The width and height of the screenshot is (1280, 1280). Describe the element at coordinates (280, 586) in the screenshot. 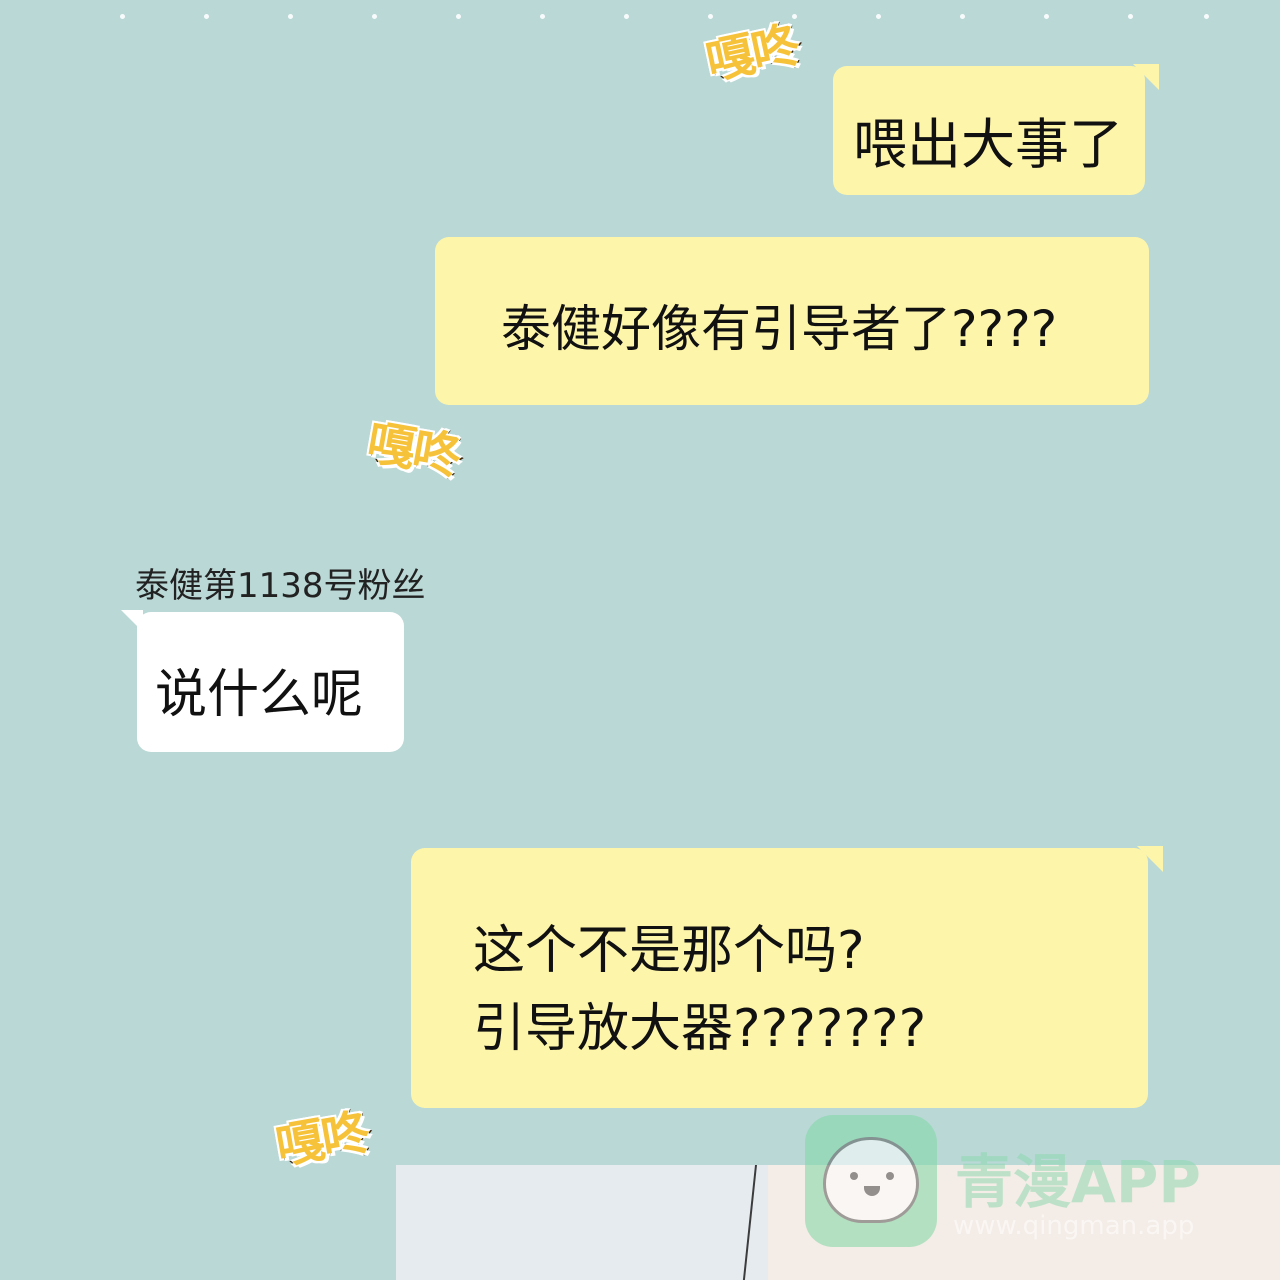

I see `sender-name: 泰健第1138号粉丝` at that location.